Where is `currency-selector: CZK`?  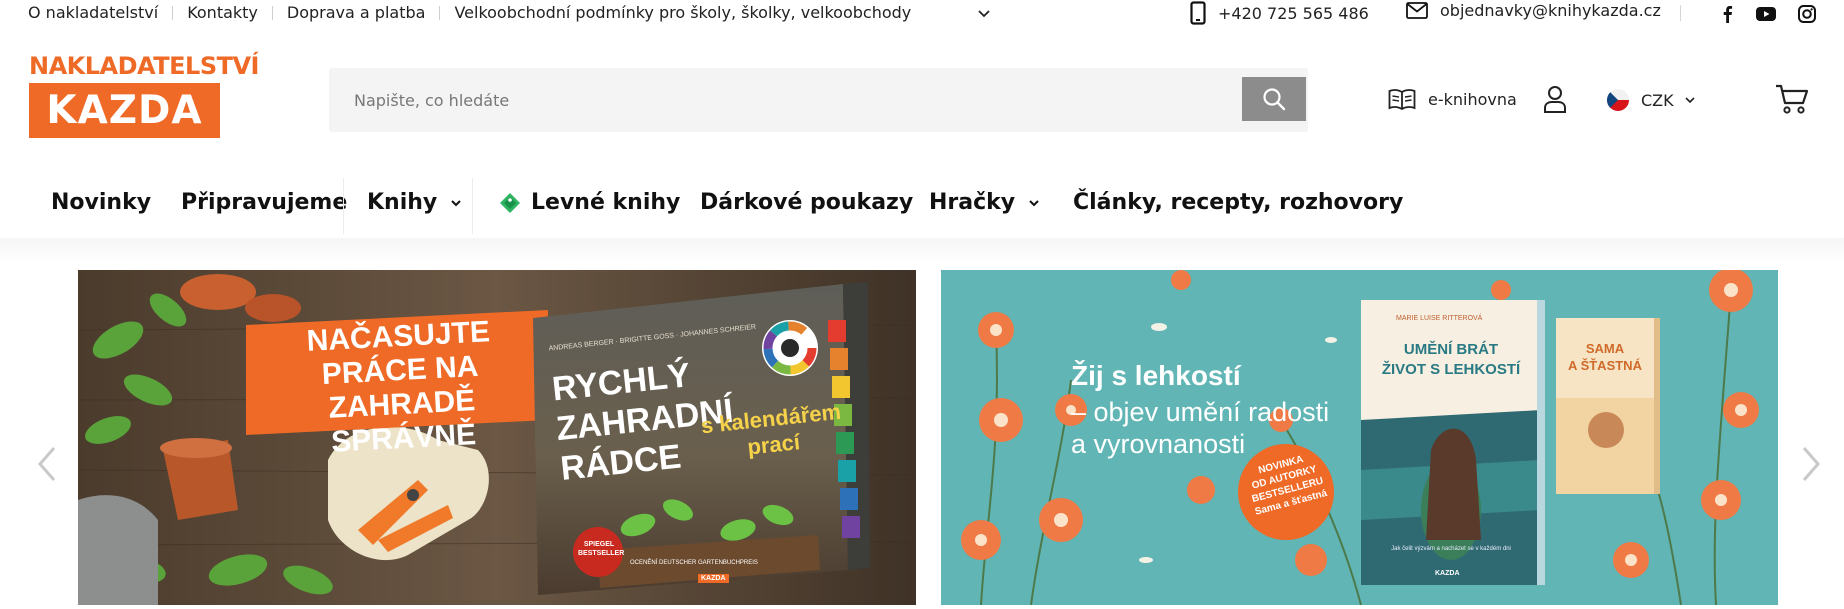 currency-selector: CZK is located at coordinates (1651, 100).